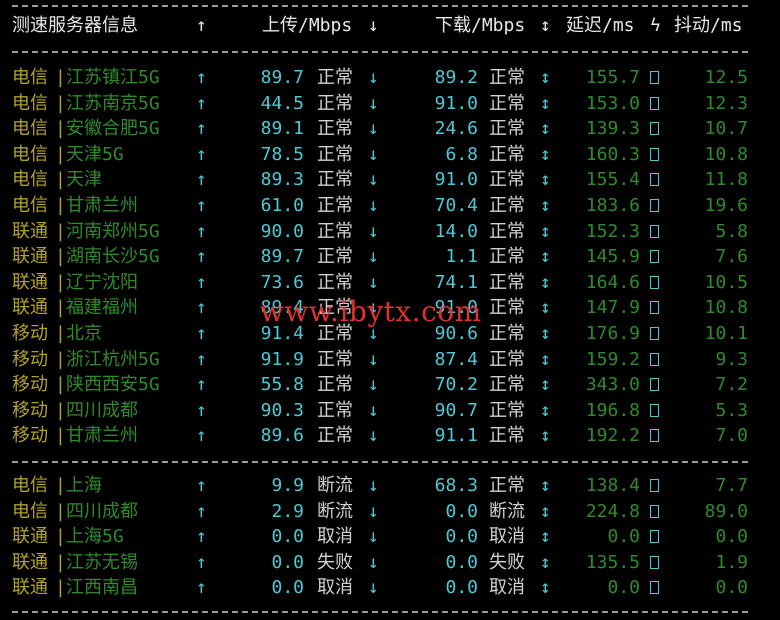 This screenshot has width=780, height=620. I want to click on latency-value: 224.8, so click(612, 511).